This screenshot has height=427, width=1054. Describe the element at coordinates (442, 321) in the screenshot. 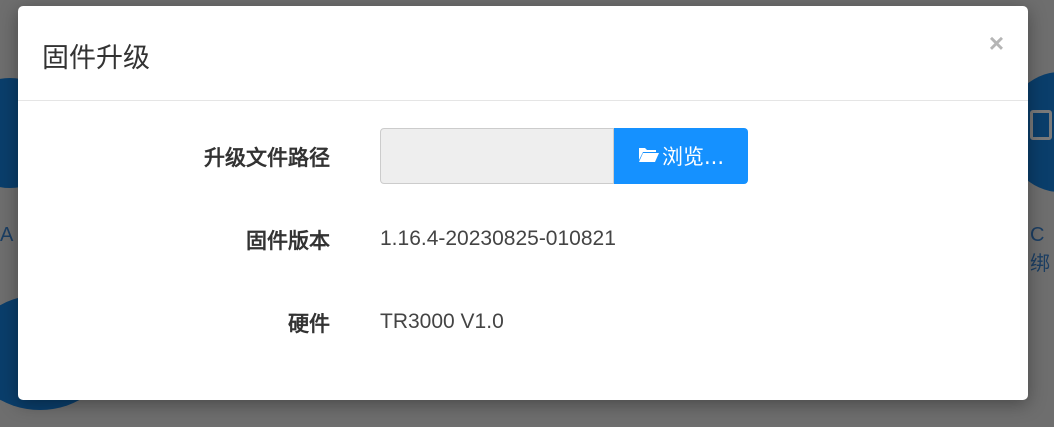

I see `hardware-value: TR3000 V1.0` at that location.